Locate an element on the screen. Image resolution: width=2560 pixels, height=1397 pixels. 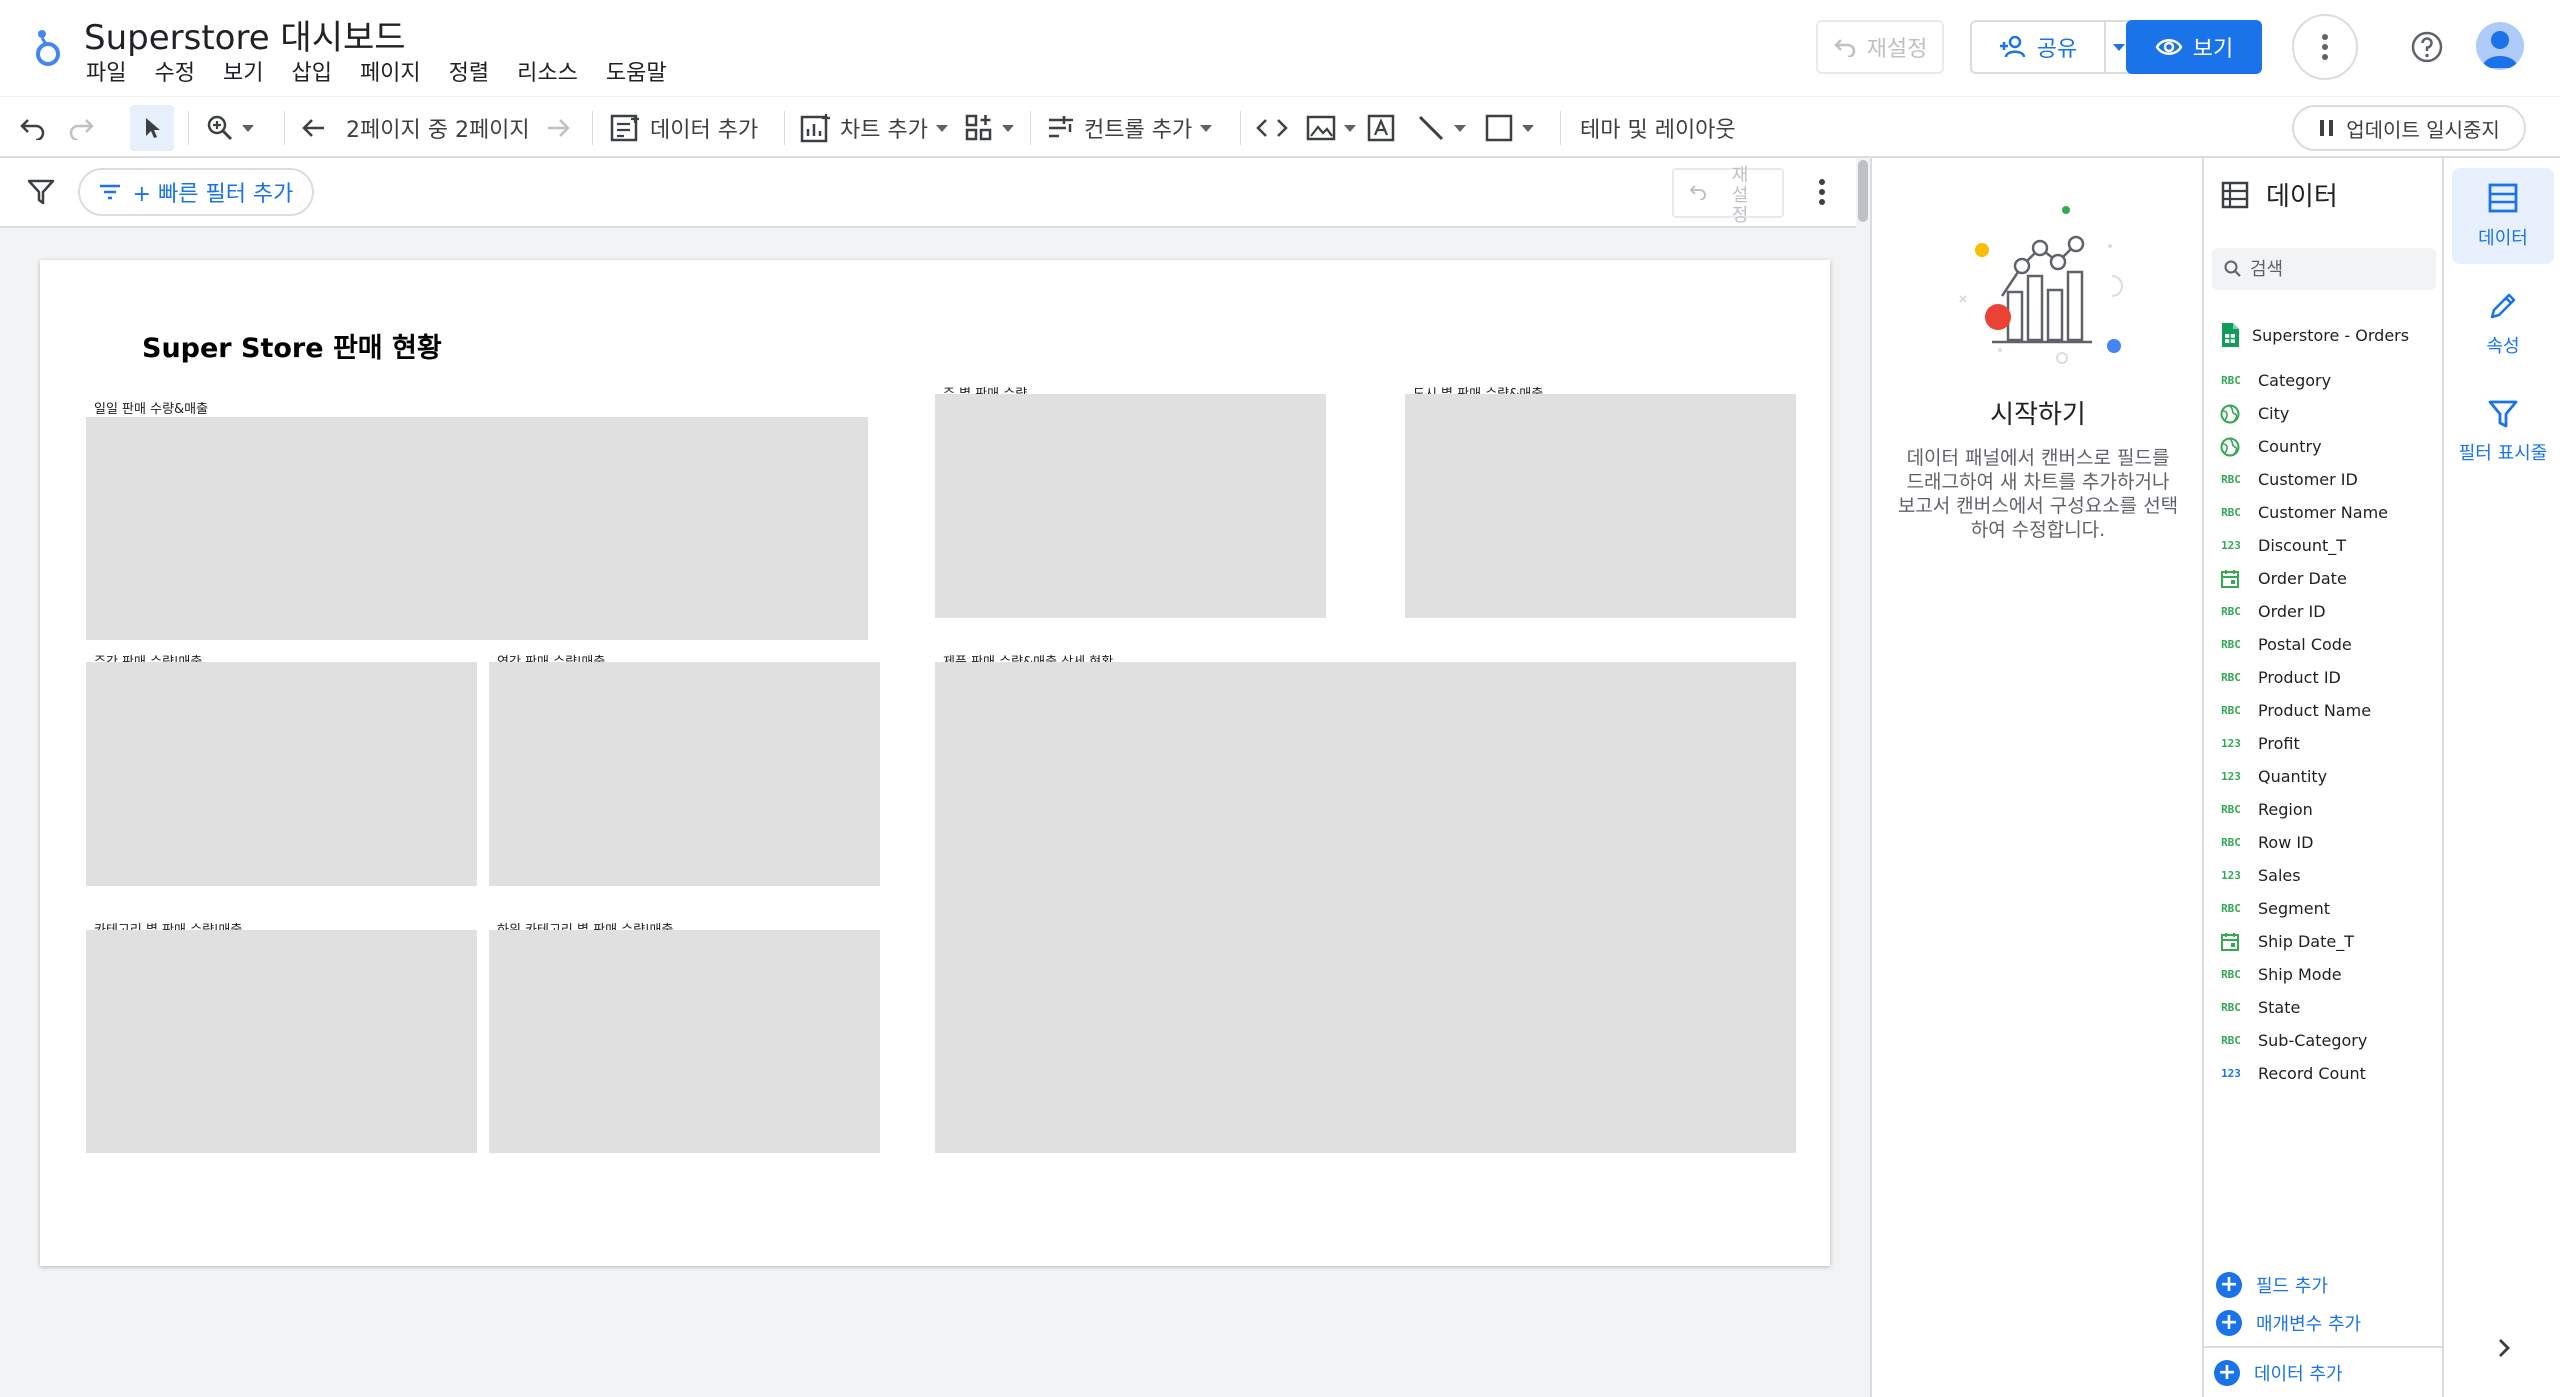
reset-button: 재설정 is located at coordinates (1880, 47).